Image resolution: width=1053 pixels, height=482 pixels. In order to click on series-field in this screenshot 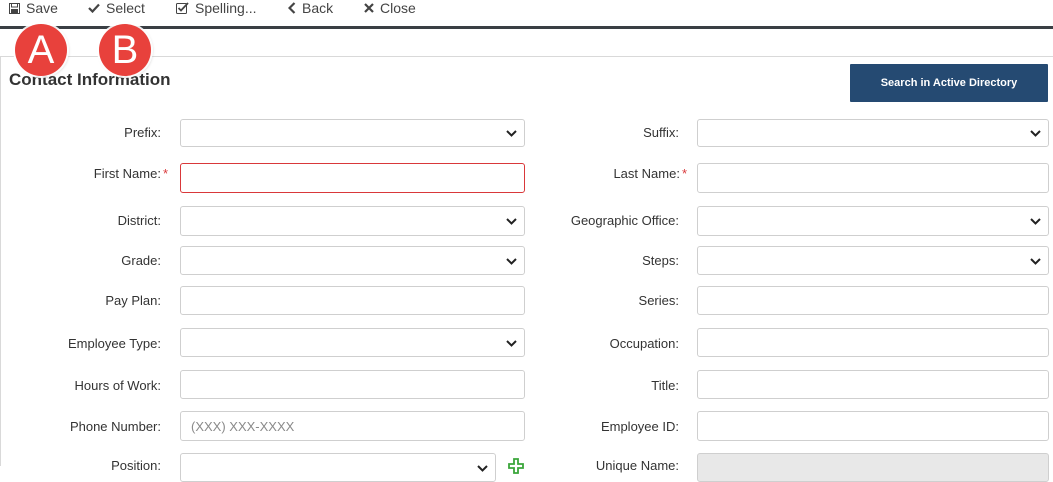, I will do `click(873, 300)`.